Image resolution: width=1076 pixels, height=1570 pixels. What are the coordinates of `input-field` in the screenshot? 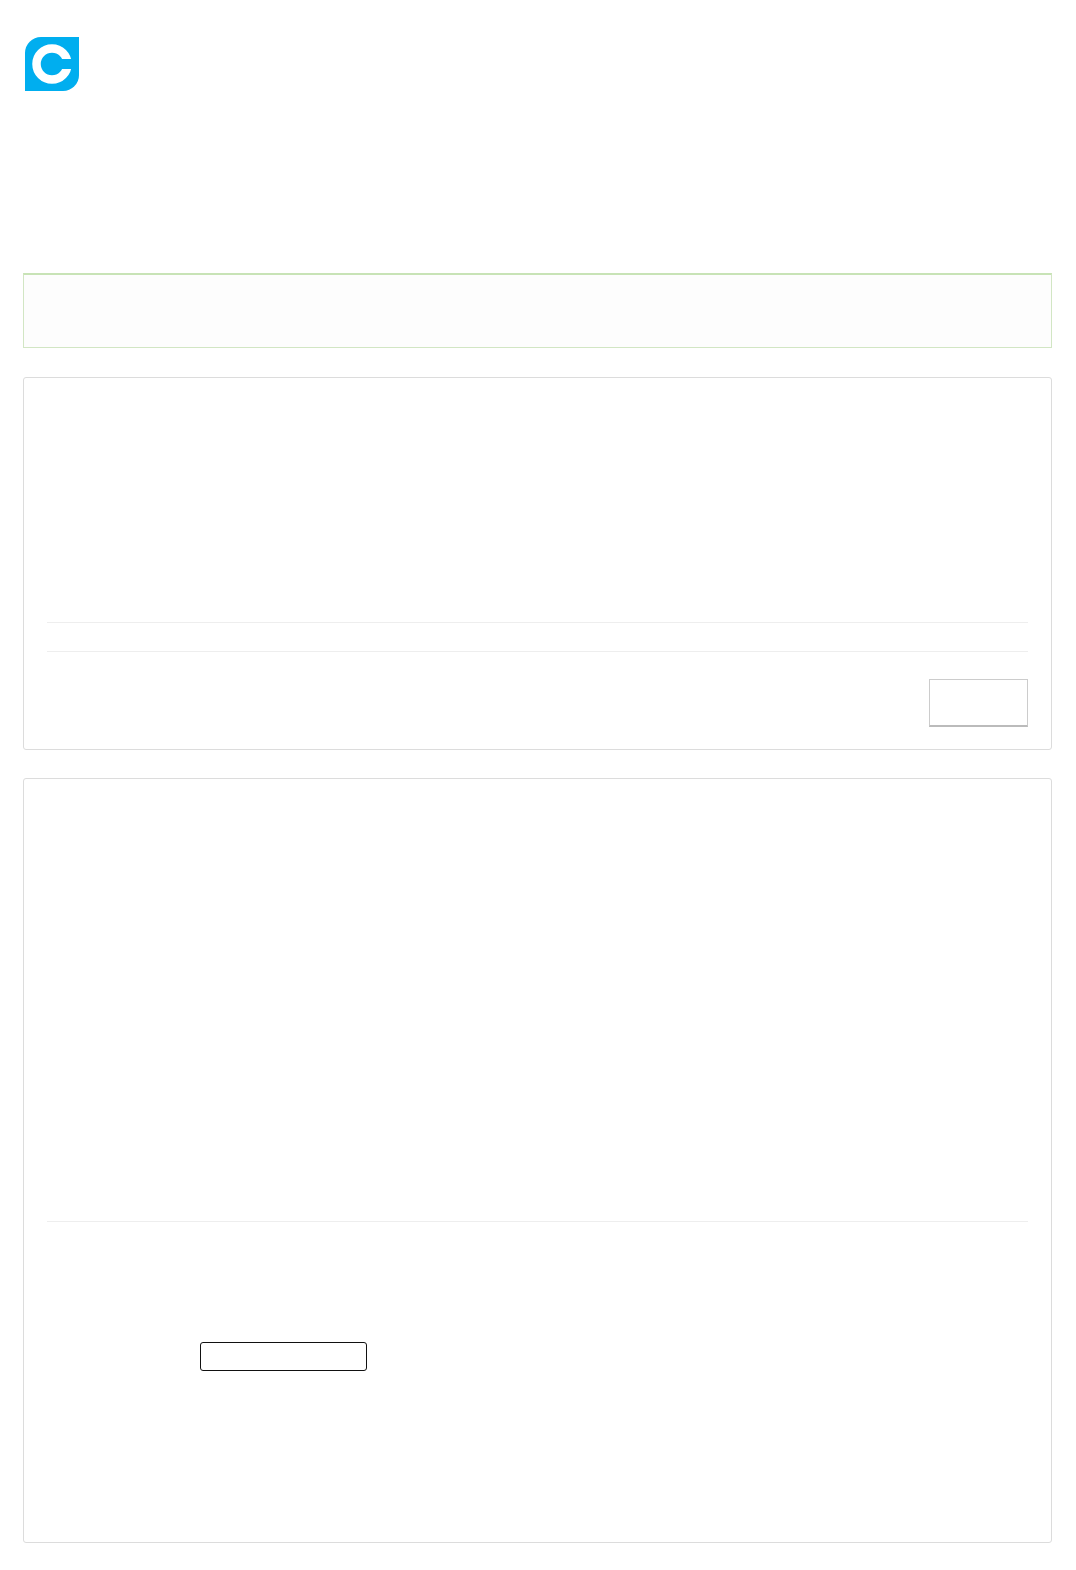 It's located at (283, 1356).